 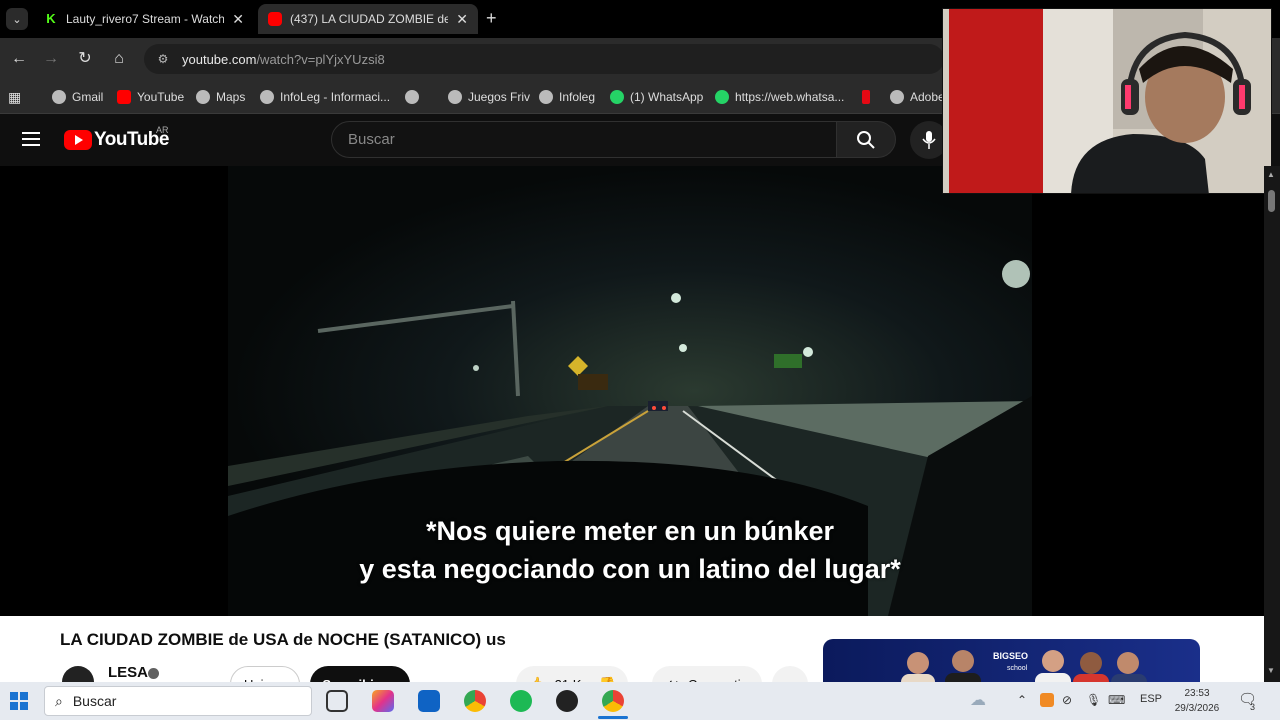 What do you see at coordinates (1151, 699) in the screenshot?
I see `language-indicator: ESP` at bounding box center [1151, 699].